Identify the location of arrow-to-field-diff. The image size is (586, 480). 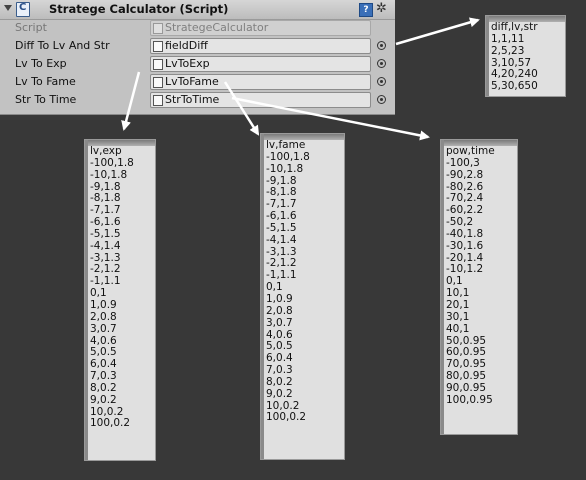
(437, 31).